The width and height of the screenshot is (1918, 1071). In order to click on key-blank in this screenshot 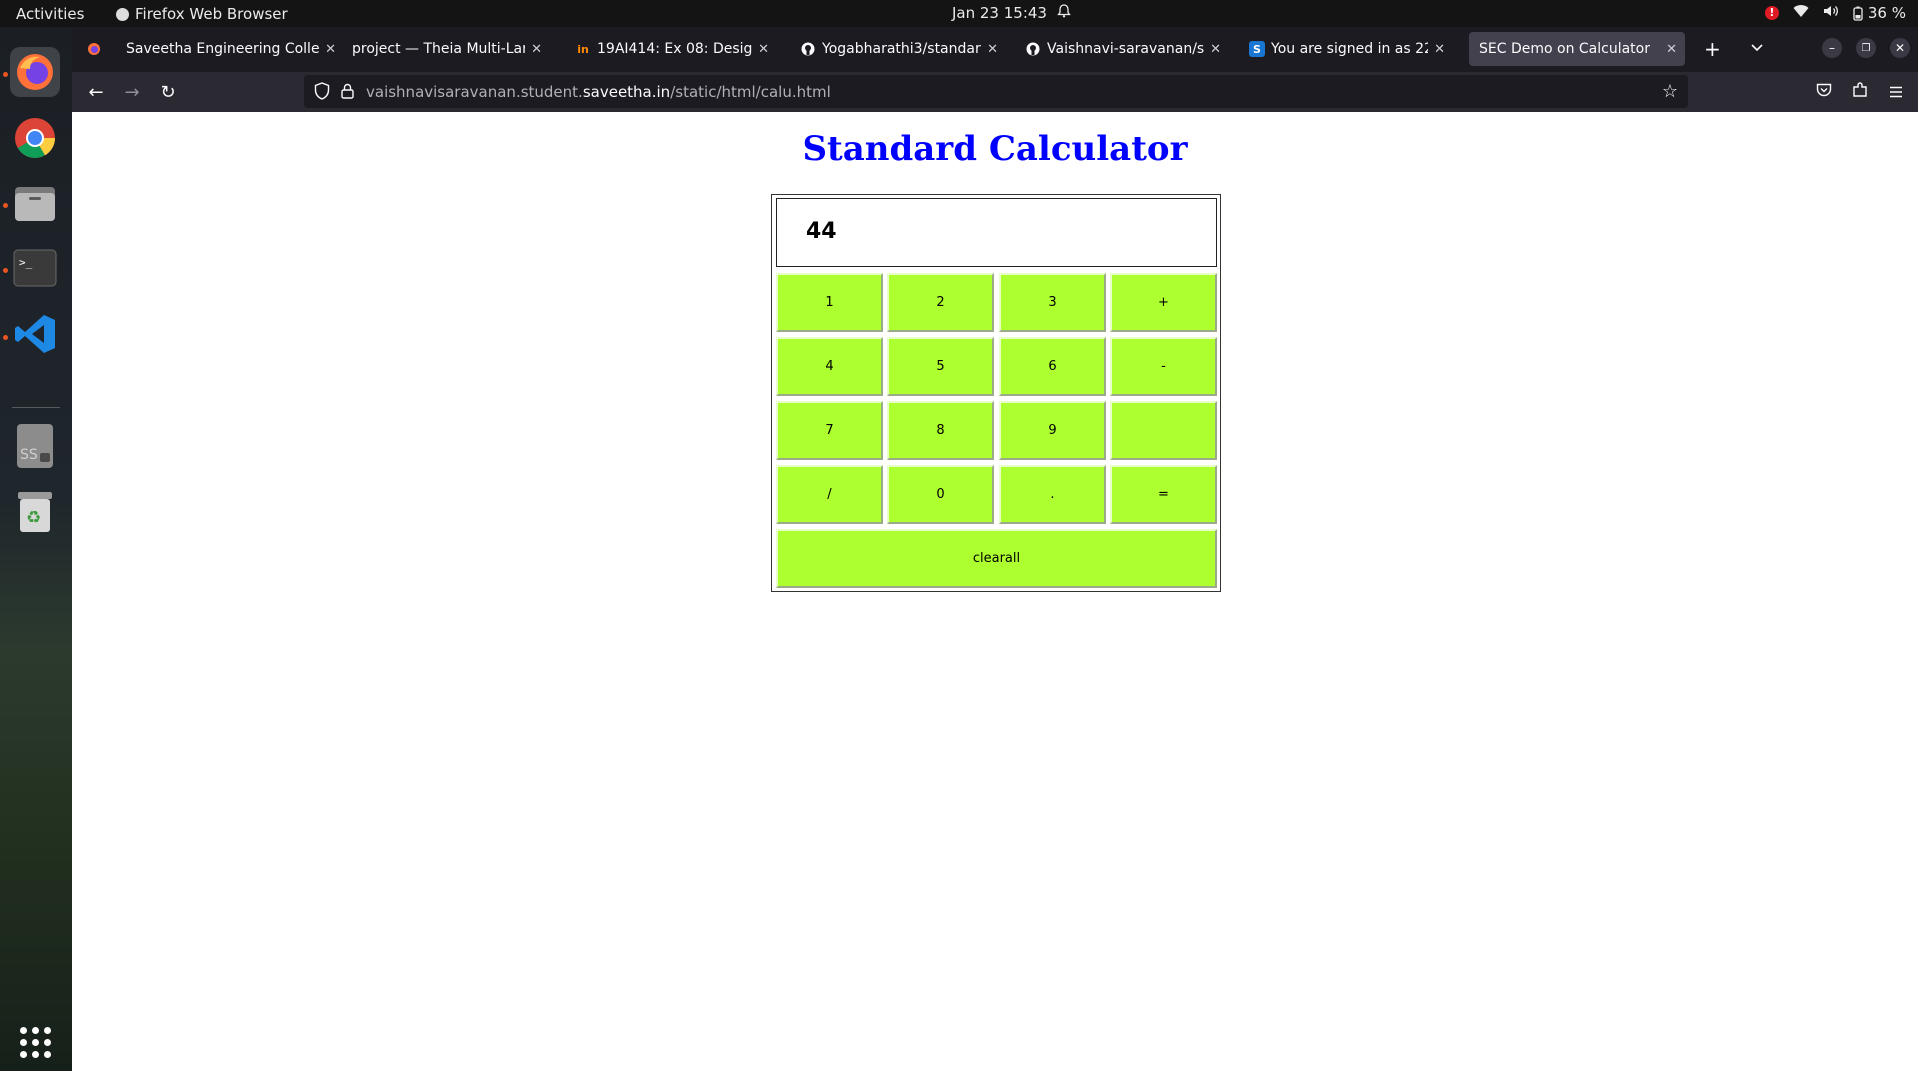, I will do `click(1163, 430)`.